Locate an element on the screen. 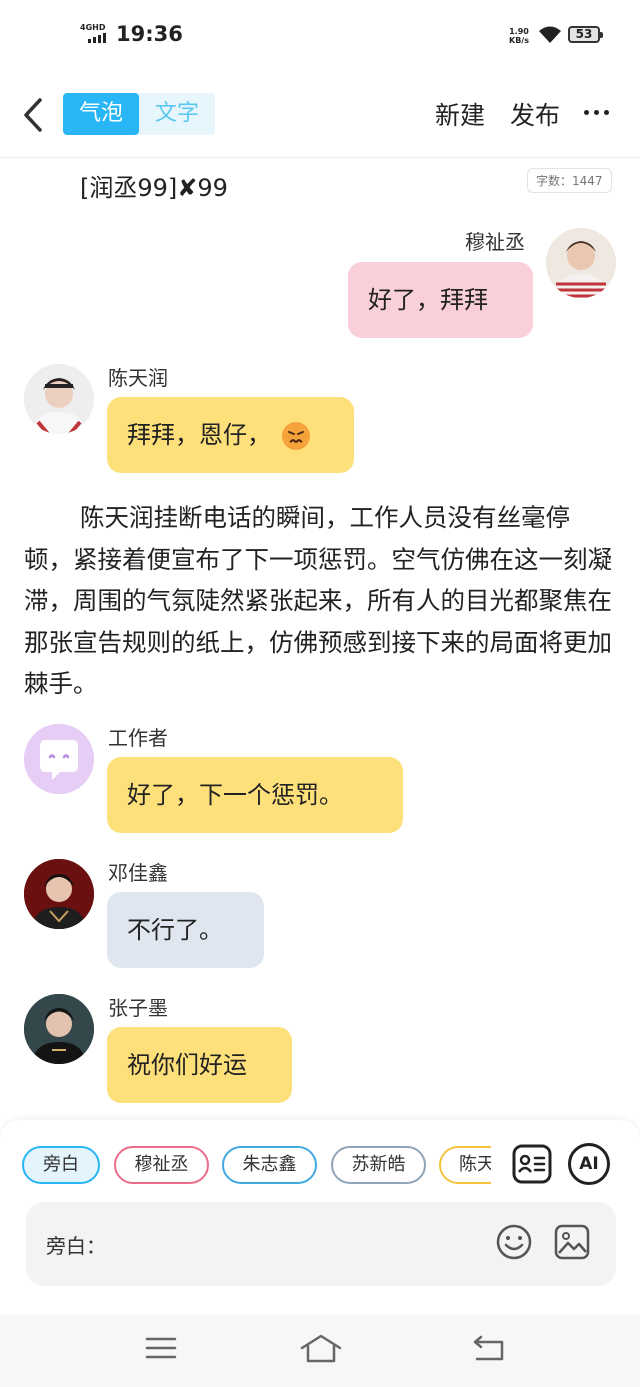  word-count-badge: 字数：1447 is located at coordinates (569, 180).